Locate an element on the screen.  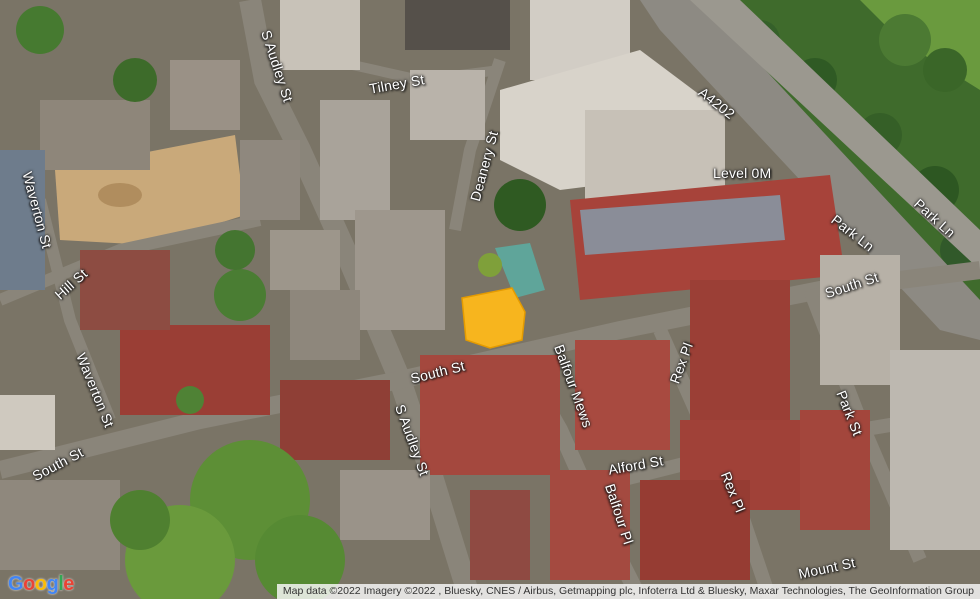
google-logo: Google is located at coordinates (41, 584).